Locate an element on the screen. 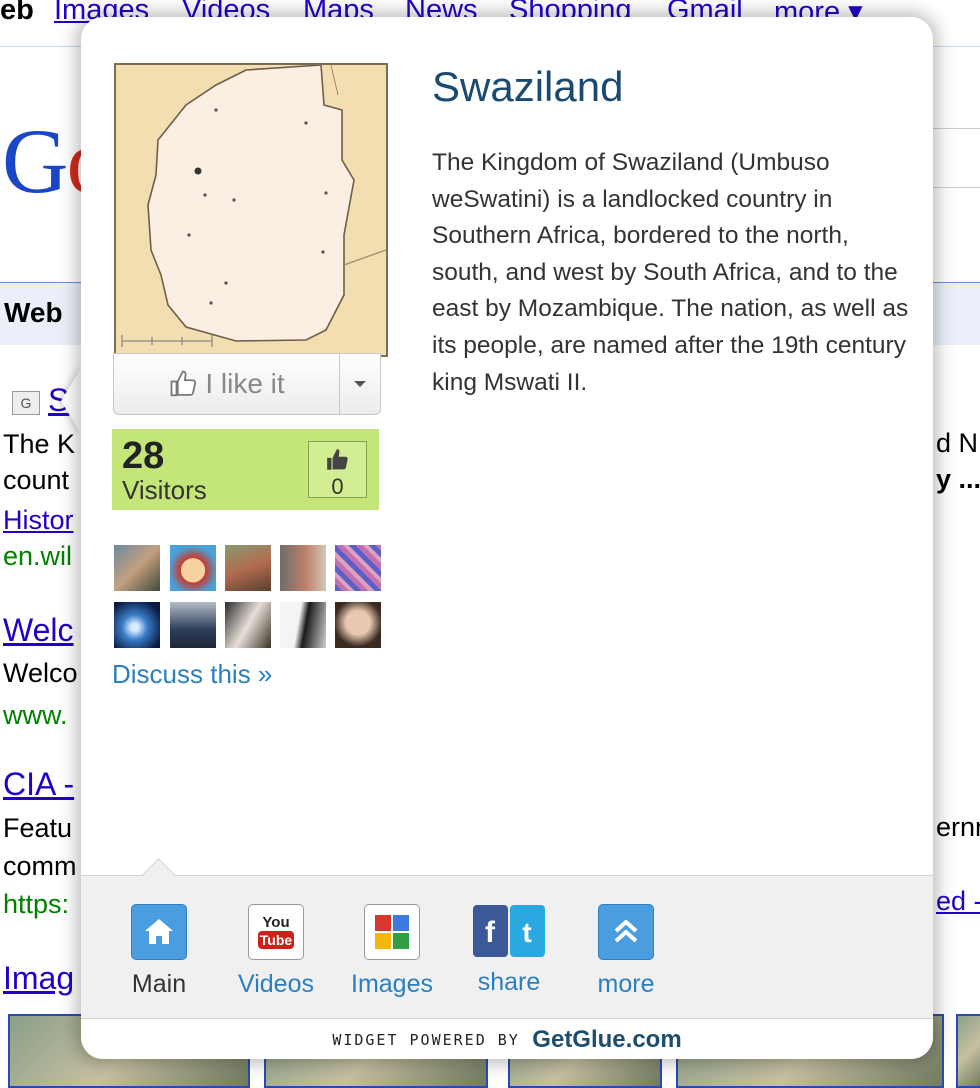 This screenshot has height=1088, width=980. tab-videos-label: Videos is located at coordinates (276, 984).